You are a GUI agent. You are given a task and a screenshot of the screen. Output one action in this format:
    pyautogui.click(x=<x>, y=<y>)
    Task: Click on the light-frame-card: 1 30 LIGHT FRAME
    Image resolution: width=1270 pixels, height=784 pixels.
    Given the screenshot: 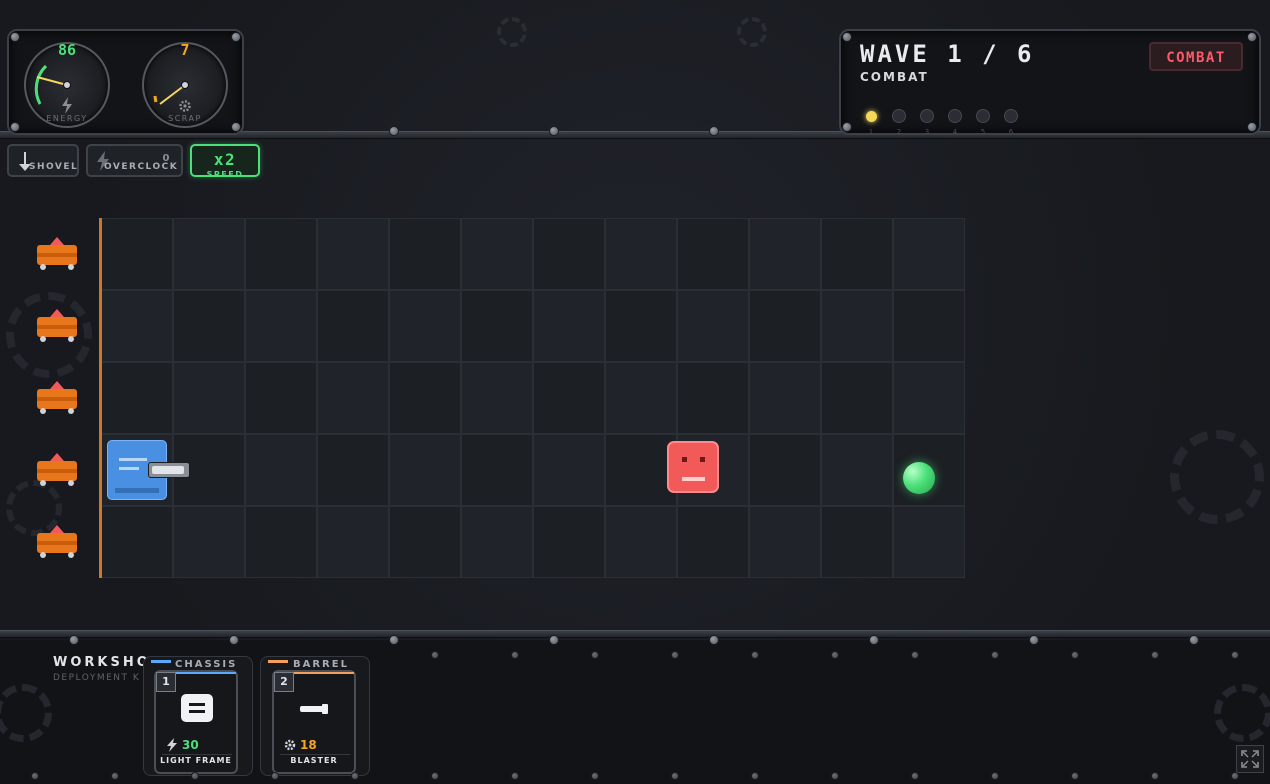 What is the action you would take?
    pyautogui.click(x=196, y=722)
    